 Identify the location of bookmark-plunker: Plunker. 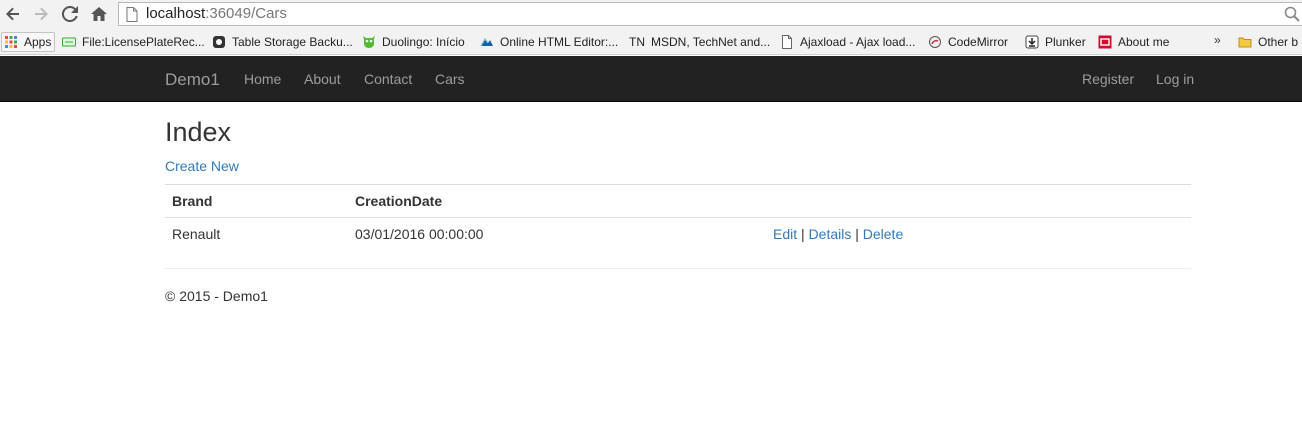
(1055, 42).